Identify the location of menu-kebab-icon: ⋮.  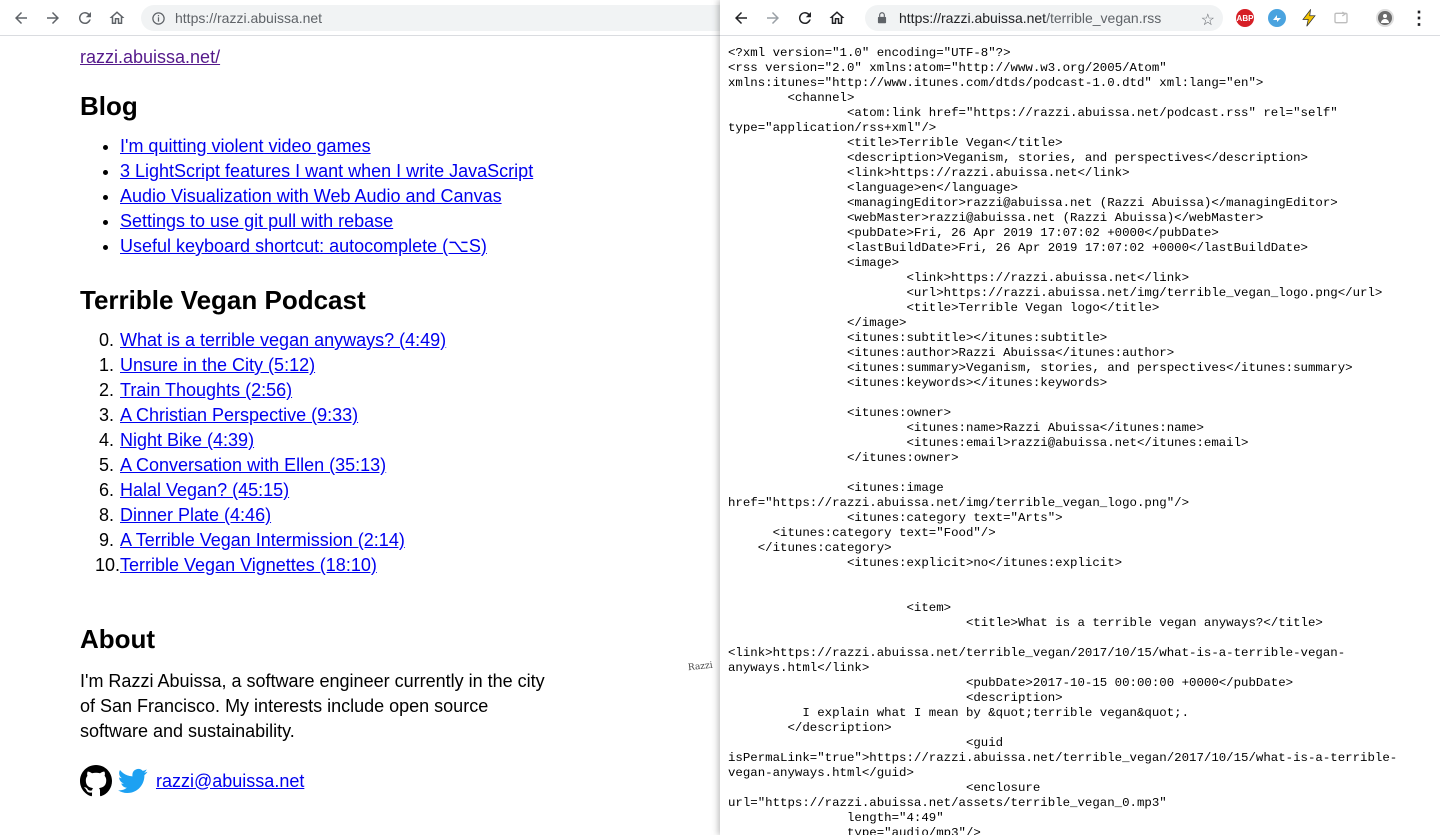
(1419, 18).